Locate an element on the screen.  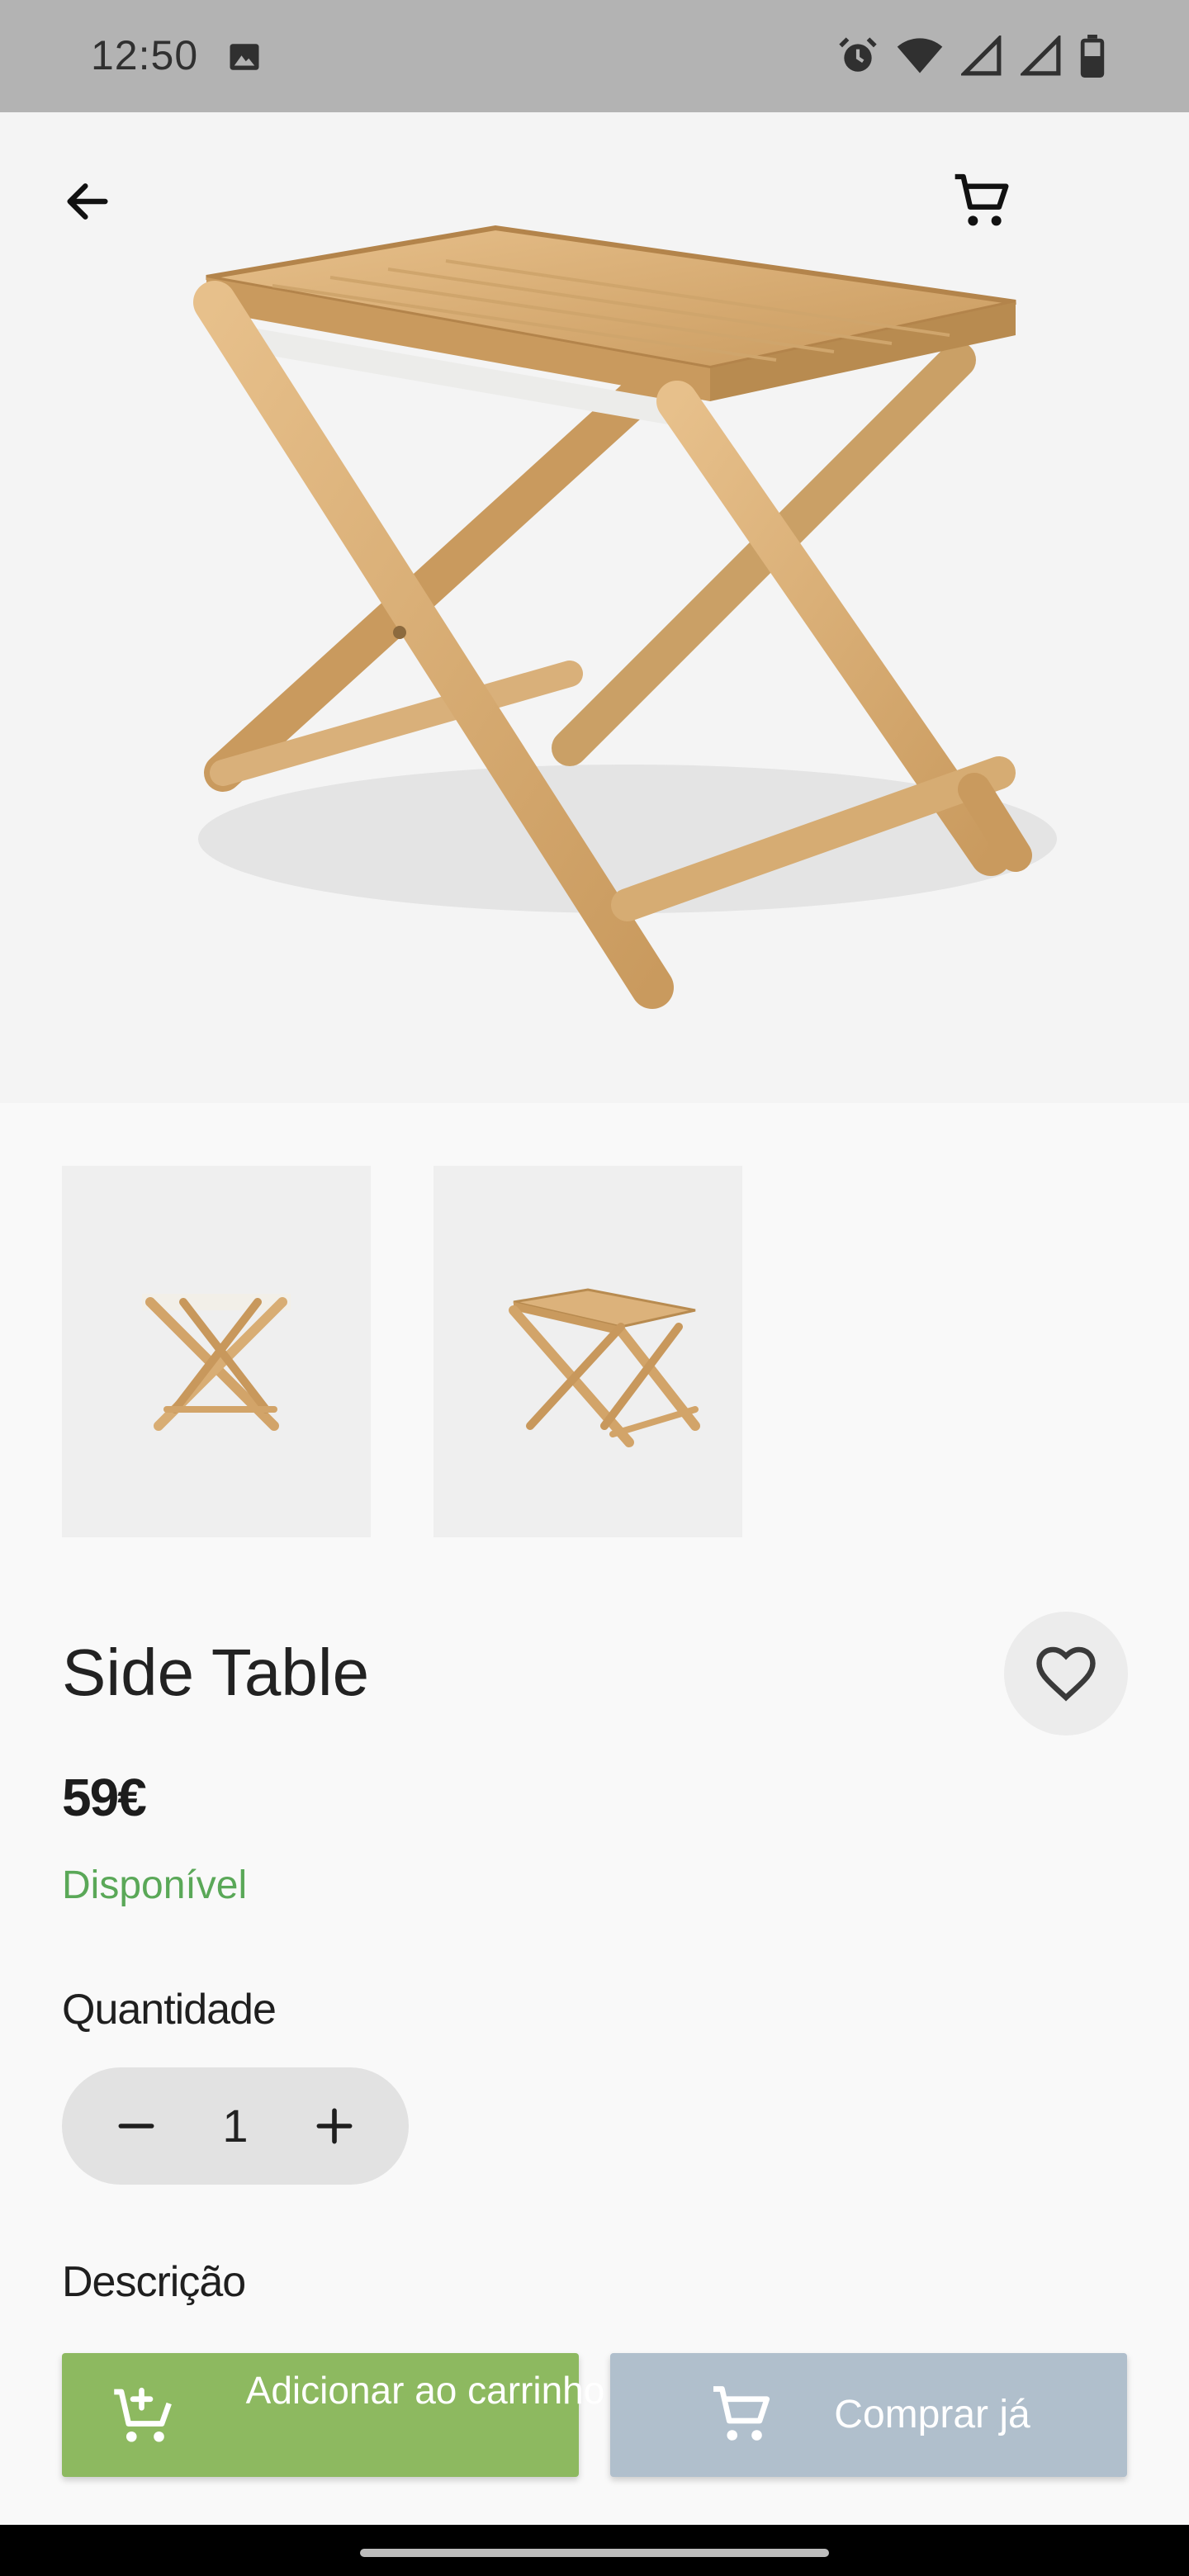
battery-icon is located at coordinates (1092, 56).